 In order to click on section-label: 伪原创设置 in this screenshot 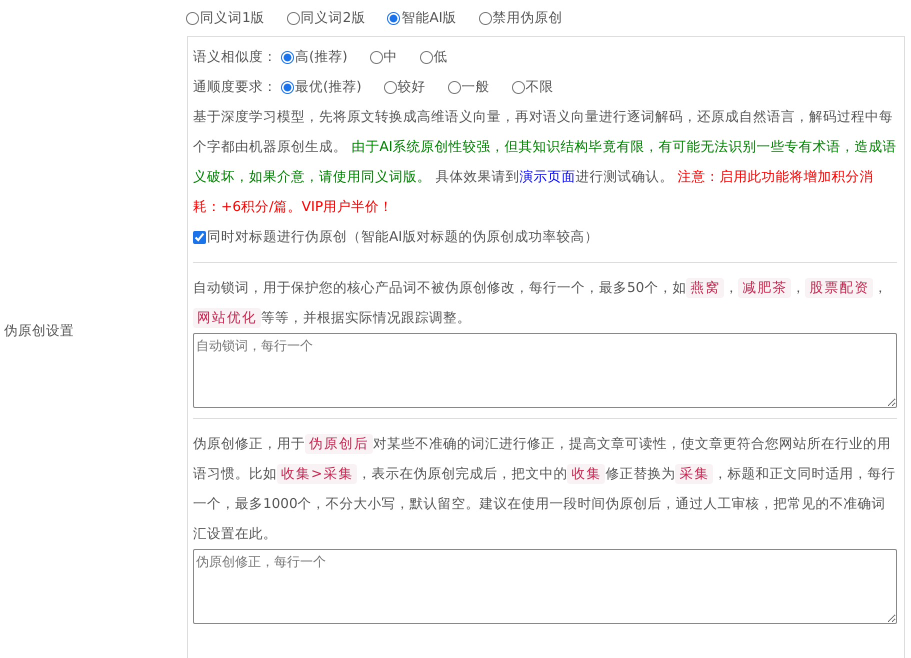, I will do `click(39, 331)`.